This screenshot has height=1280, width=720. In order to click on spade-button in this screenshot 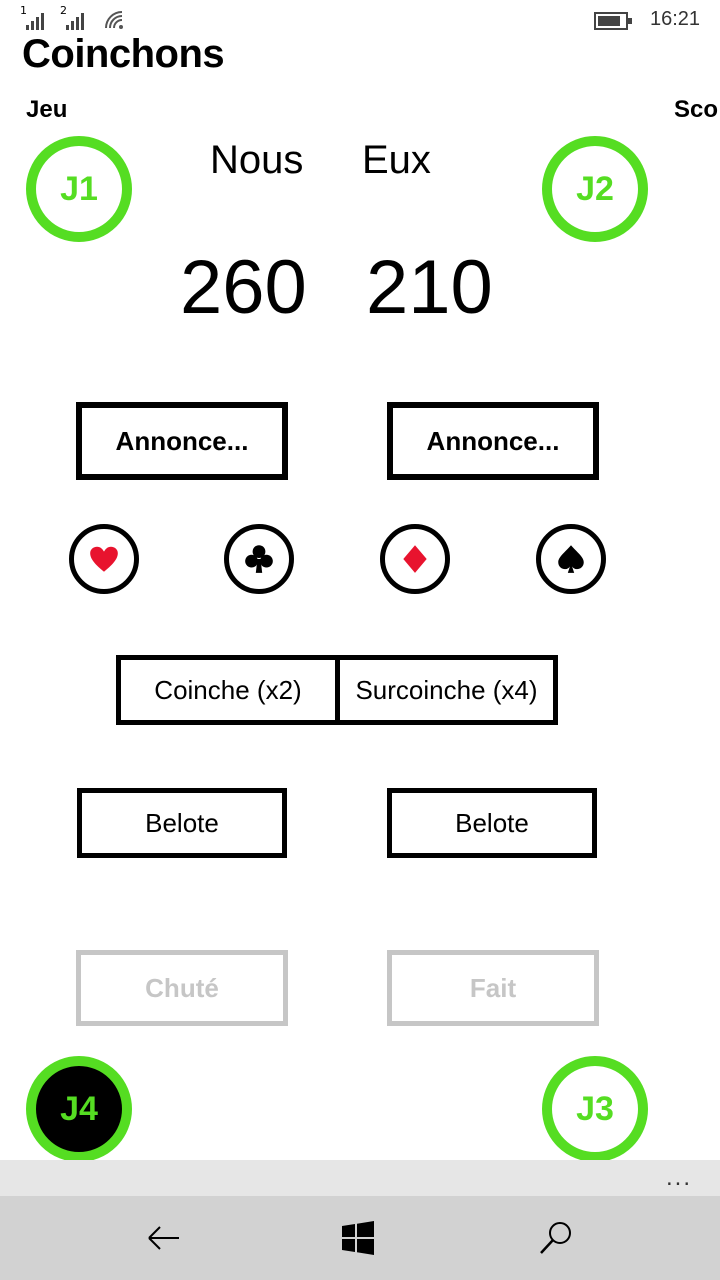, I will do `click(571, 559)`.